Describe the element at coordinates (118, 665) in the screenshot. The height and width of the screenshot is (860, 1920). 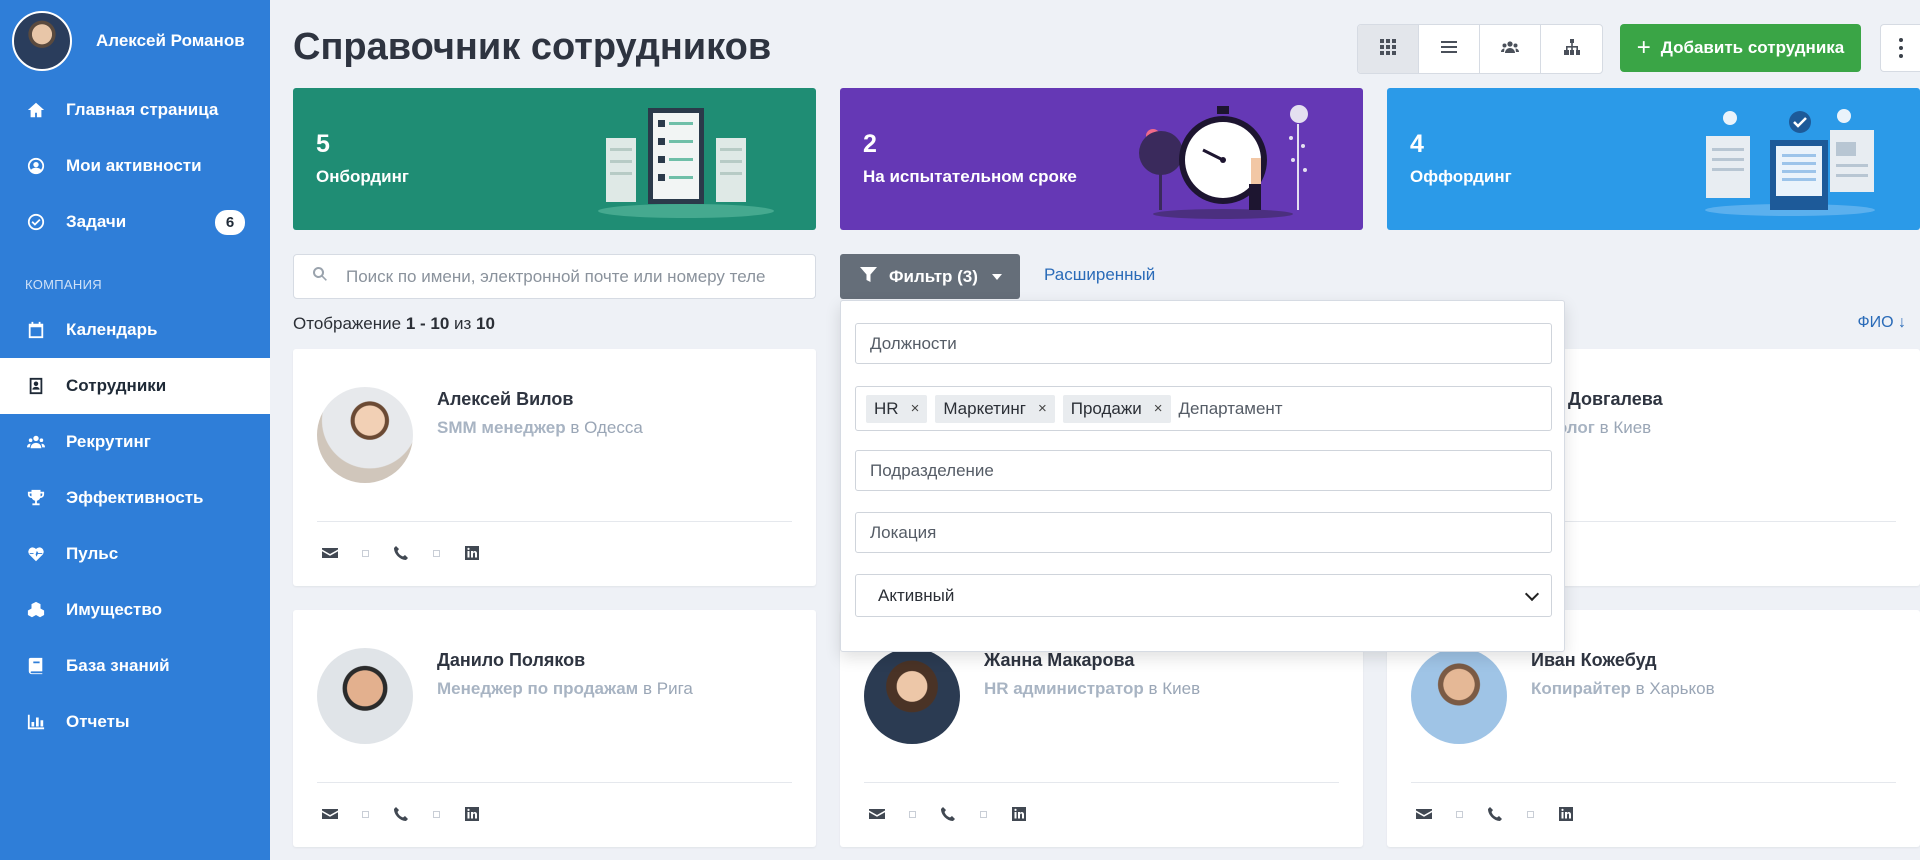
I see `sidebar-item-label: База знаний` at that location.